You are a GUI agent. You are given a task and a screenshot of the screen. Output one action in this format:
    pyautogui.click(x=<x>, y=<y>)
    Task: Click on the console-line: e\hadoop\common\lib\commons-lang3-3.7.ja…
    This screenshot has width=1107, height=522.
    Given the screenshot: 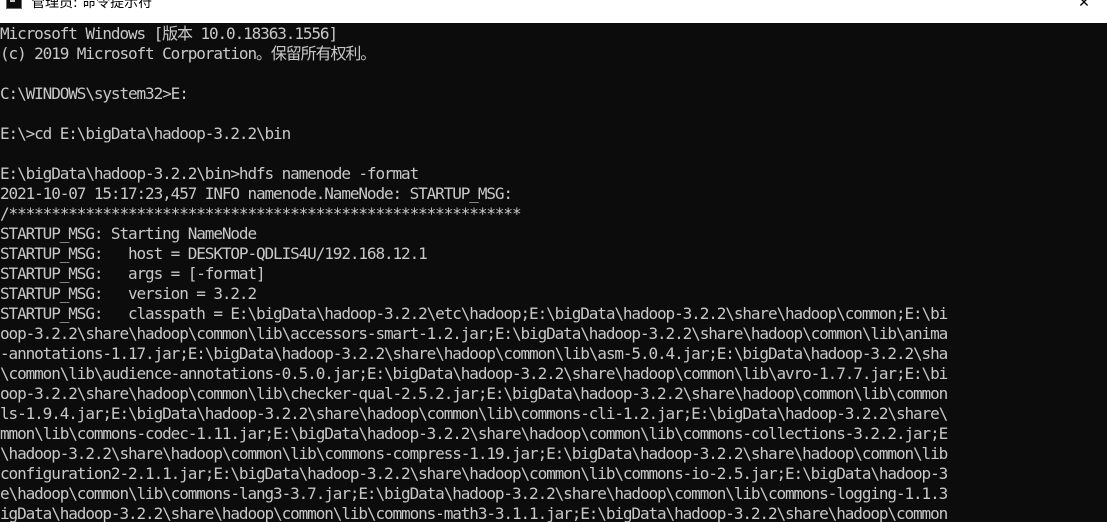 What is the action you would take?
    pyautogui.click(x=474, y=493)
    